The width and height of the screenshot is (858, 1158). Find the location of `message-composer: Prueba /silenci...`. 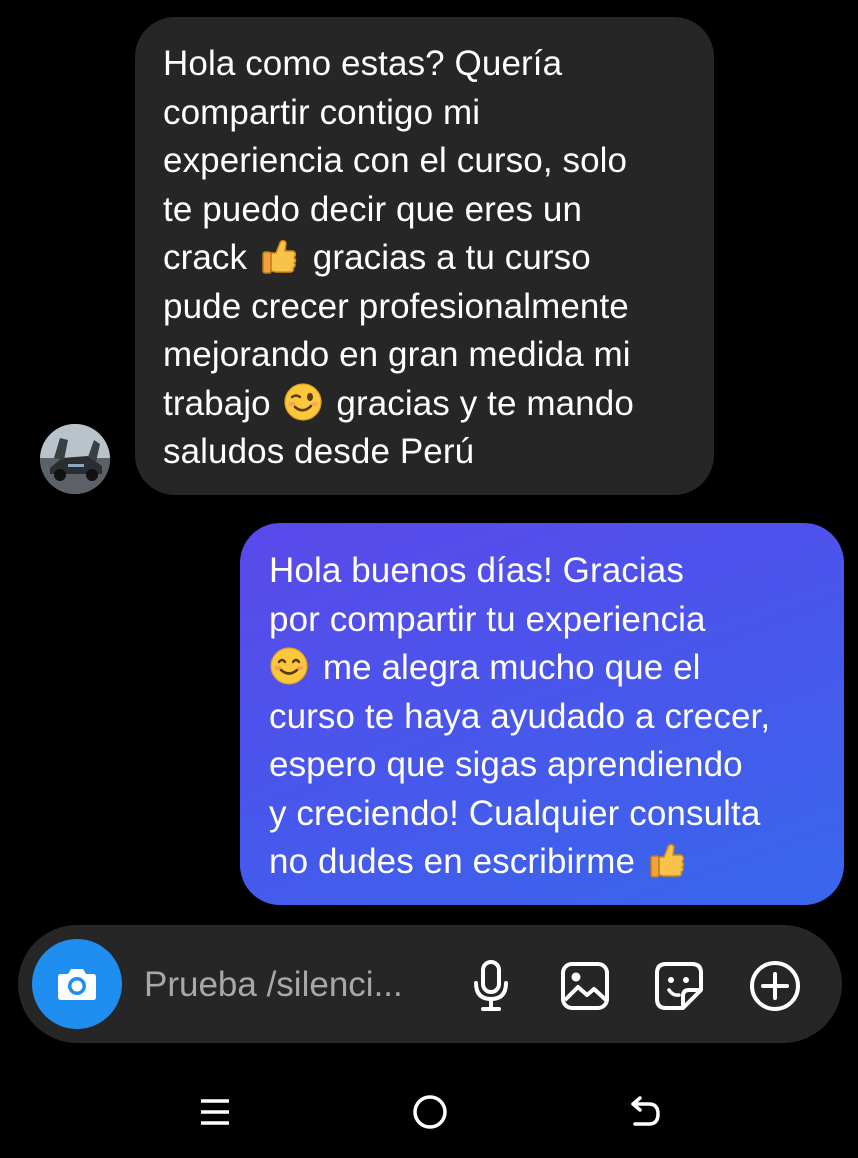

message-composer: Prueba /silenci... is located at coordinates (430, 984).